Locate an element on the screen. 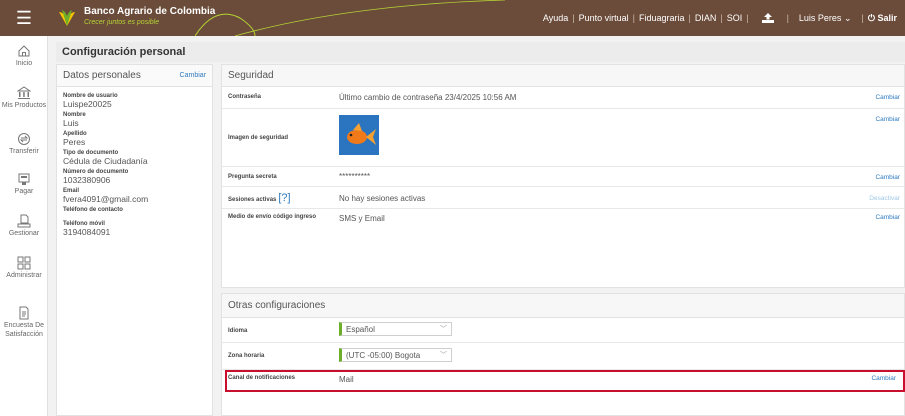 The height and width of the screenshot is (416, 905). header-decoration is located at coordinates (350, 18).